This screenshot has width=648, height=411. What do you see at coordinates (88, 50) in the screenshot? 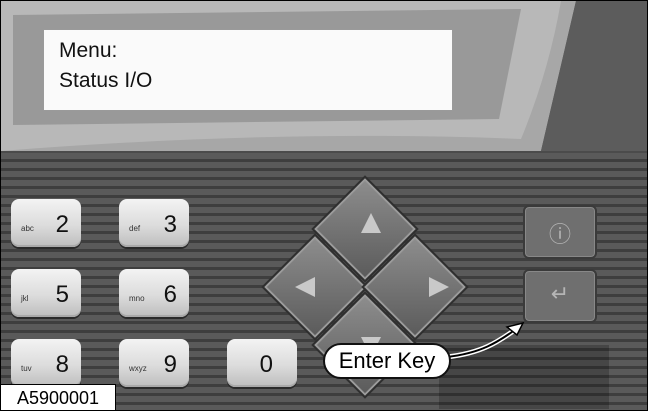
I see `lcd-line-1: Menu:` at bounding box center [88, 50].